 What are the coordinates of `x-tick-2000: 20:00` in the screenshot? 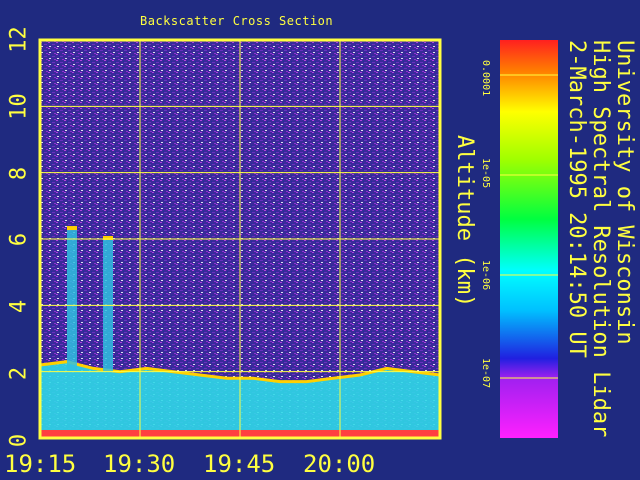 It's located at (339, 464).